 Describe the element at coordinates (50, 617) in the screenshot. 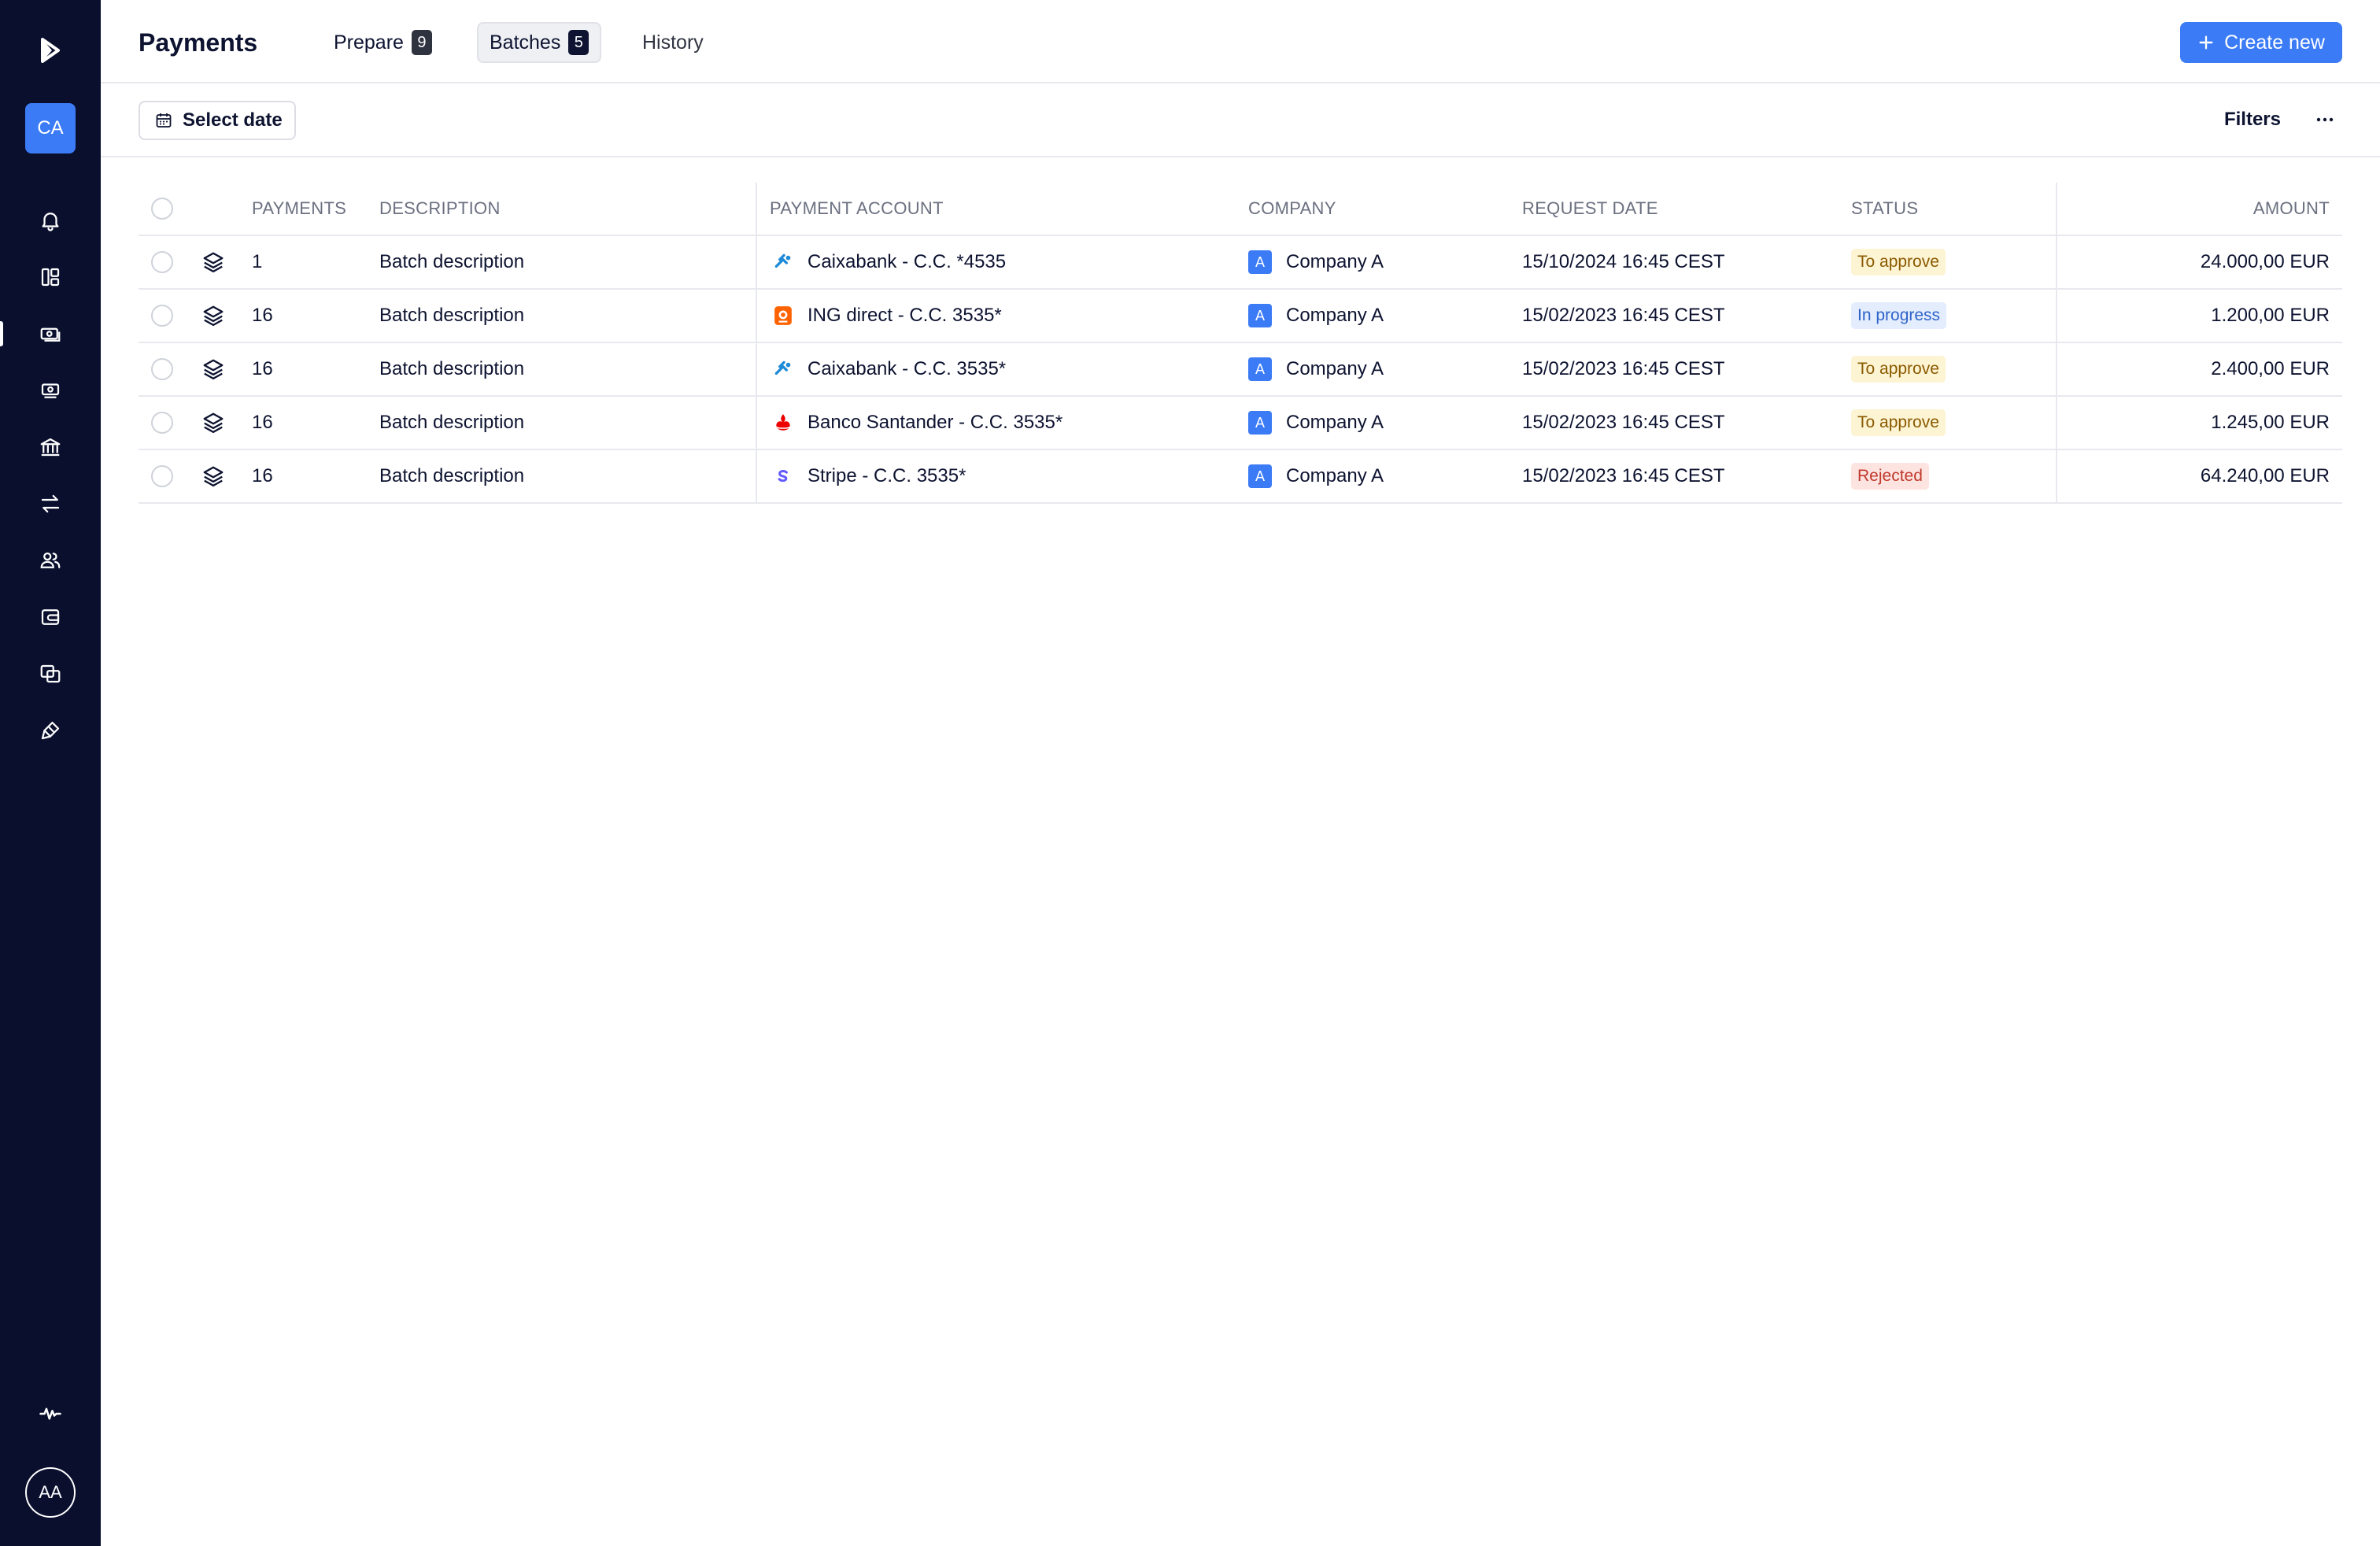

I see `nav-wallet` at that location.